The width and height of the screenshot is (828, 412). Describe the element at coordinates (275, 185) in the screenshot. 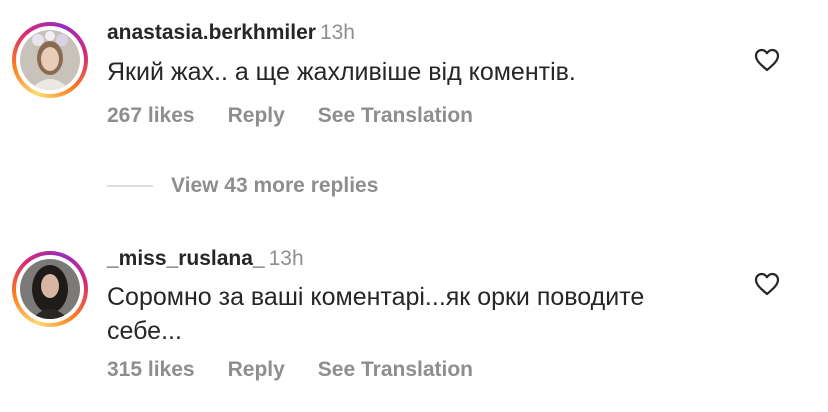

I see `view-more-replies-label: View 43 more replies` at that location.